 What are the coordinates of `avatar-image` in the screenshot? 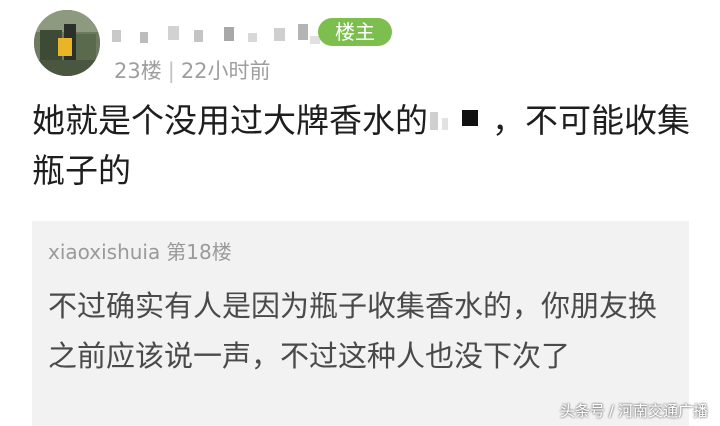 It's located at (67, 43).